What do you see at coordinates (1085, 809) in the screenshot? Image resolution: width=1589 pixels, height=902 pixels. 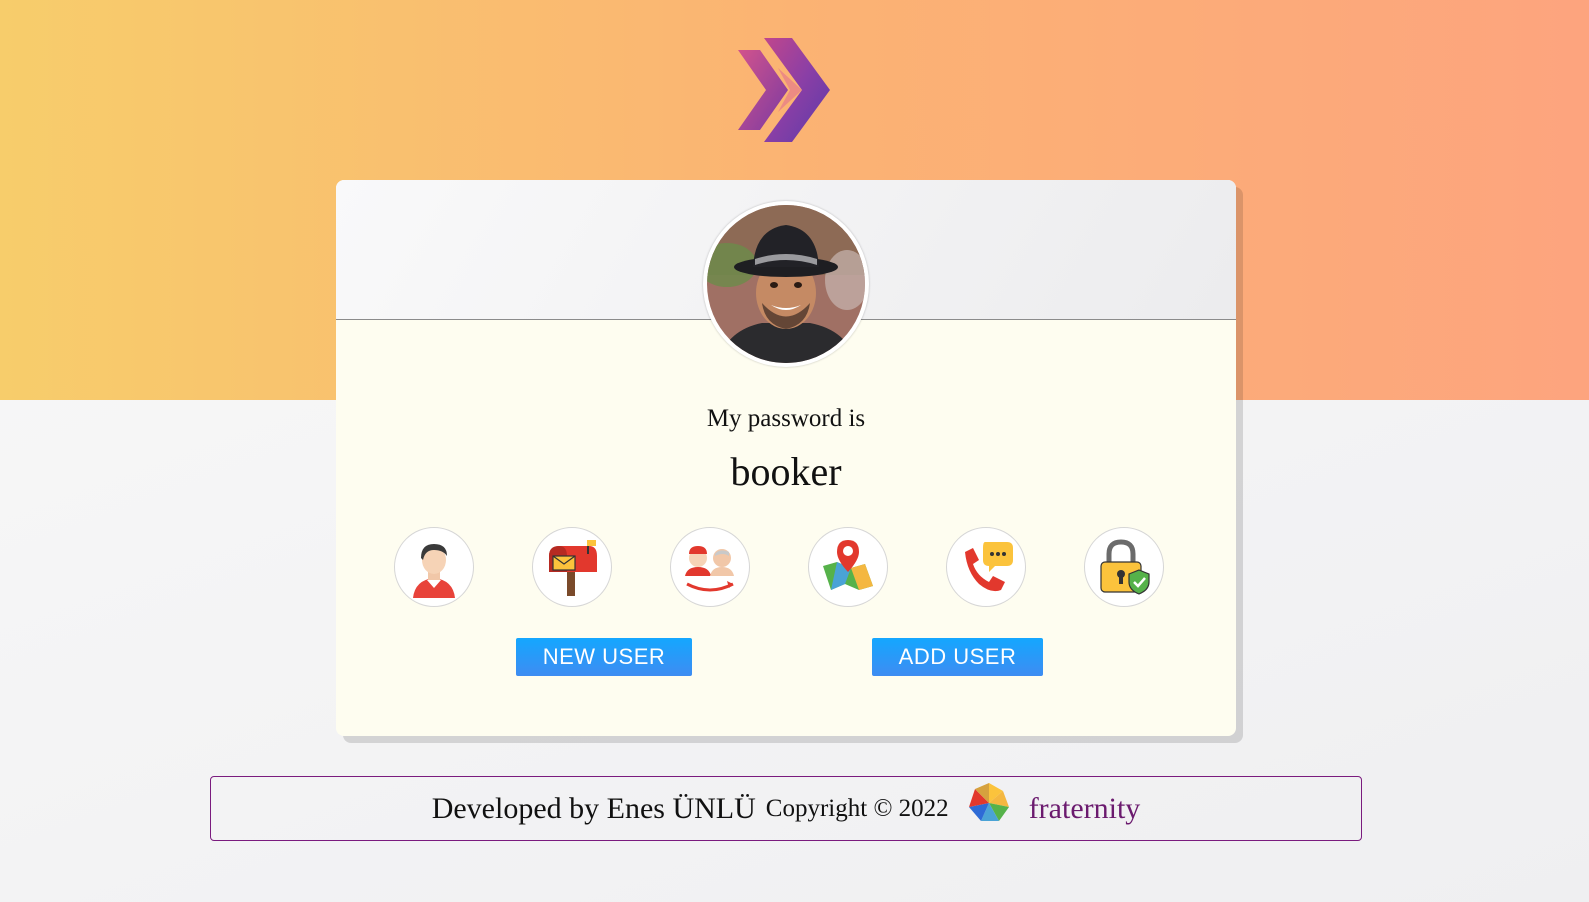 I see `fraternity-link: fraternity` at bounding box center [1085, 809].